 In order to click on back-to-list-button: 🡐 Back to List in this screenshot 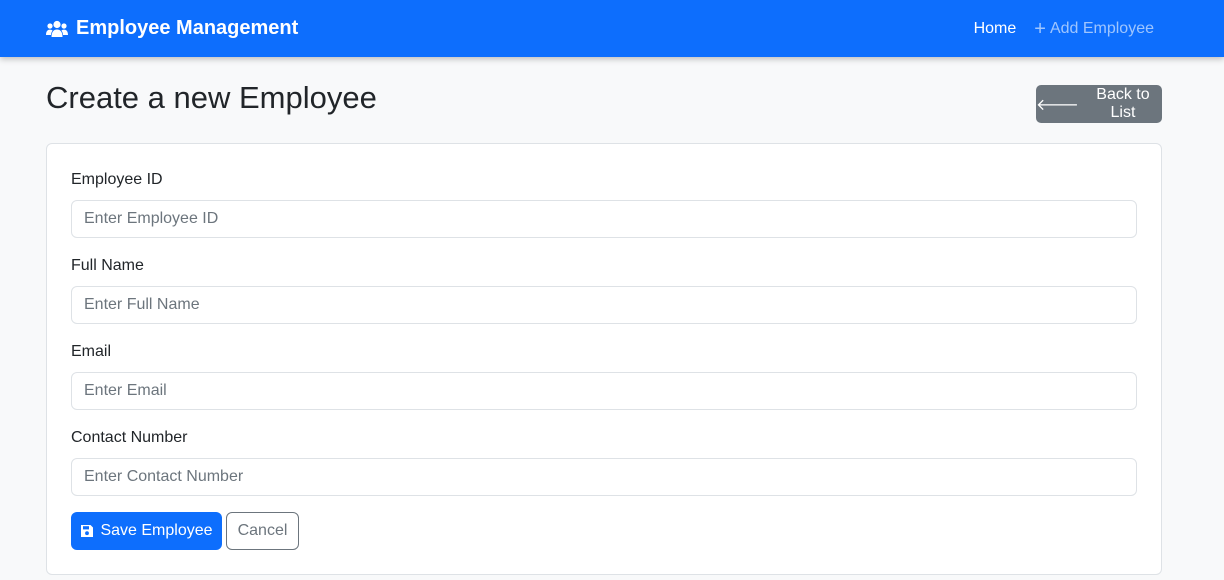, I will do `click(1099, 104)`.